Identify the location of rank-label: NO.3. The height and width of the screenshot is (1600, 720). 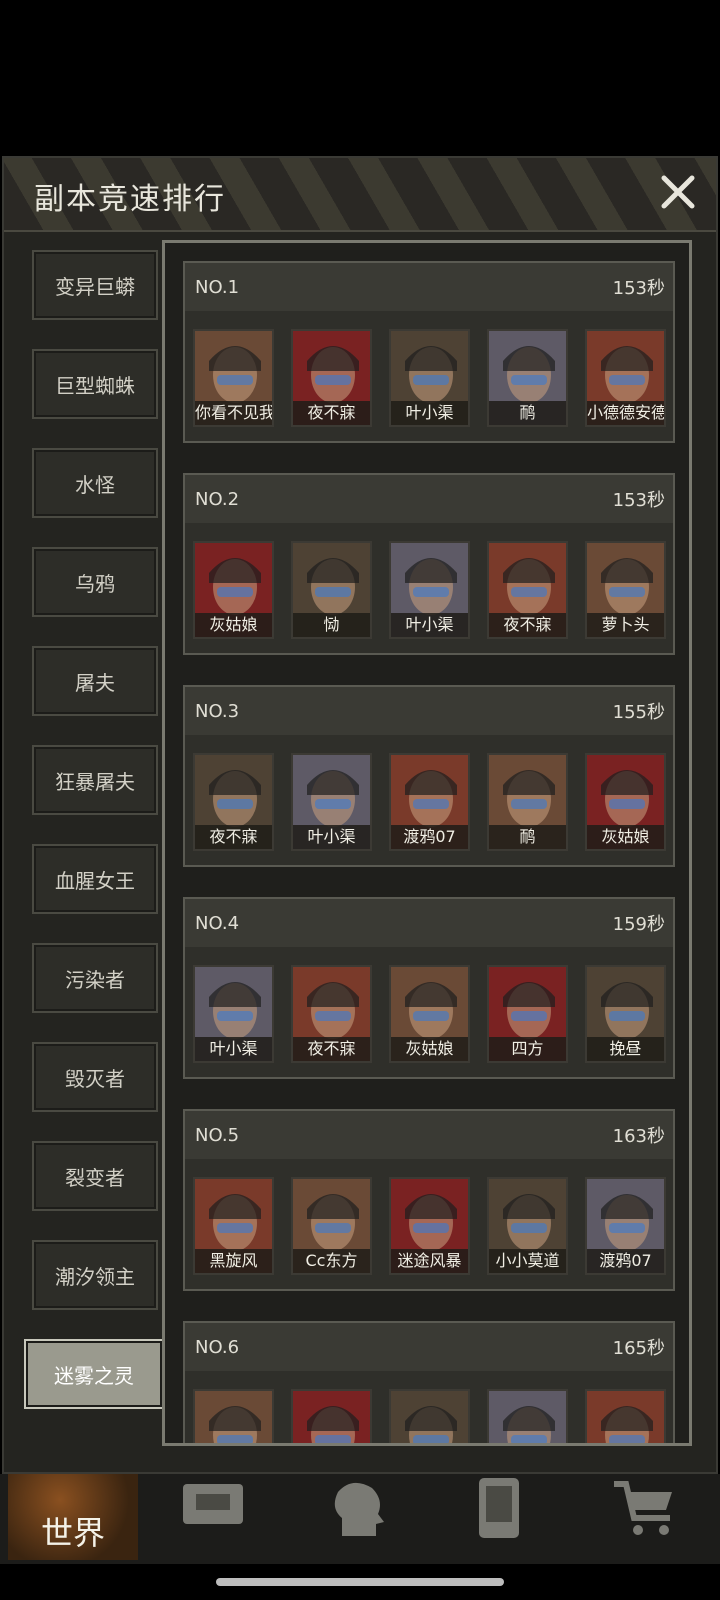
(217, 711).